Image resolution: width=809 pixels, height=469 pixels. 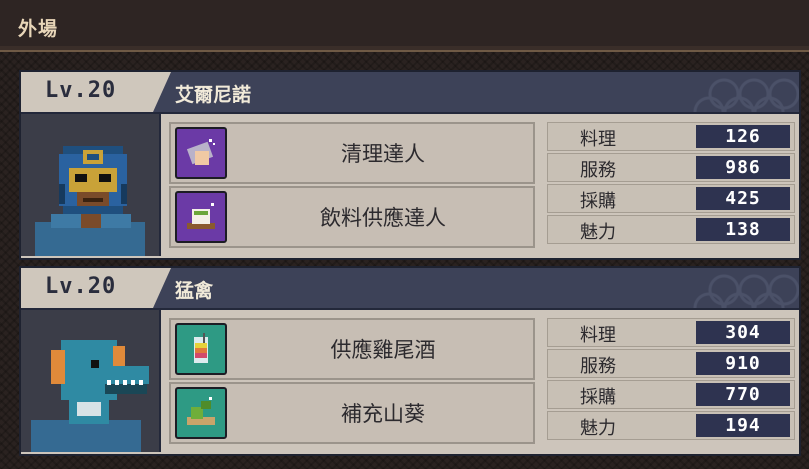 I want to click on screen-title: 外場, so click(x=38, y=29).